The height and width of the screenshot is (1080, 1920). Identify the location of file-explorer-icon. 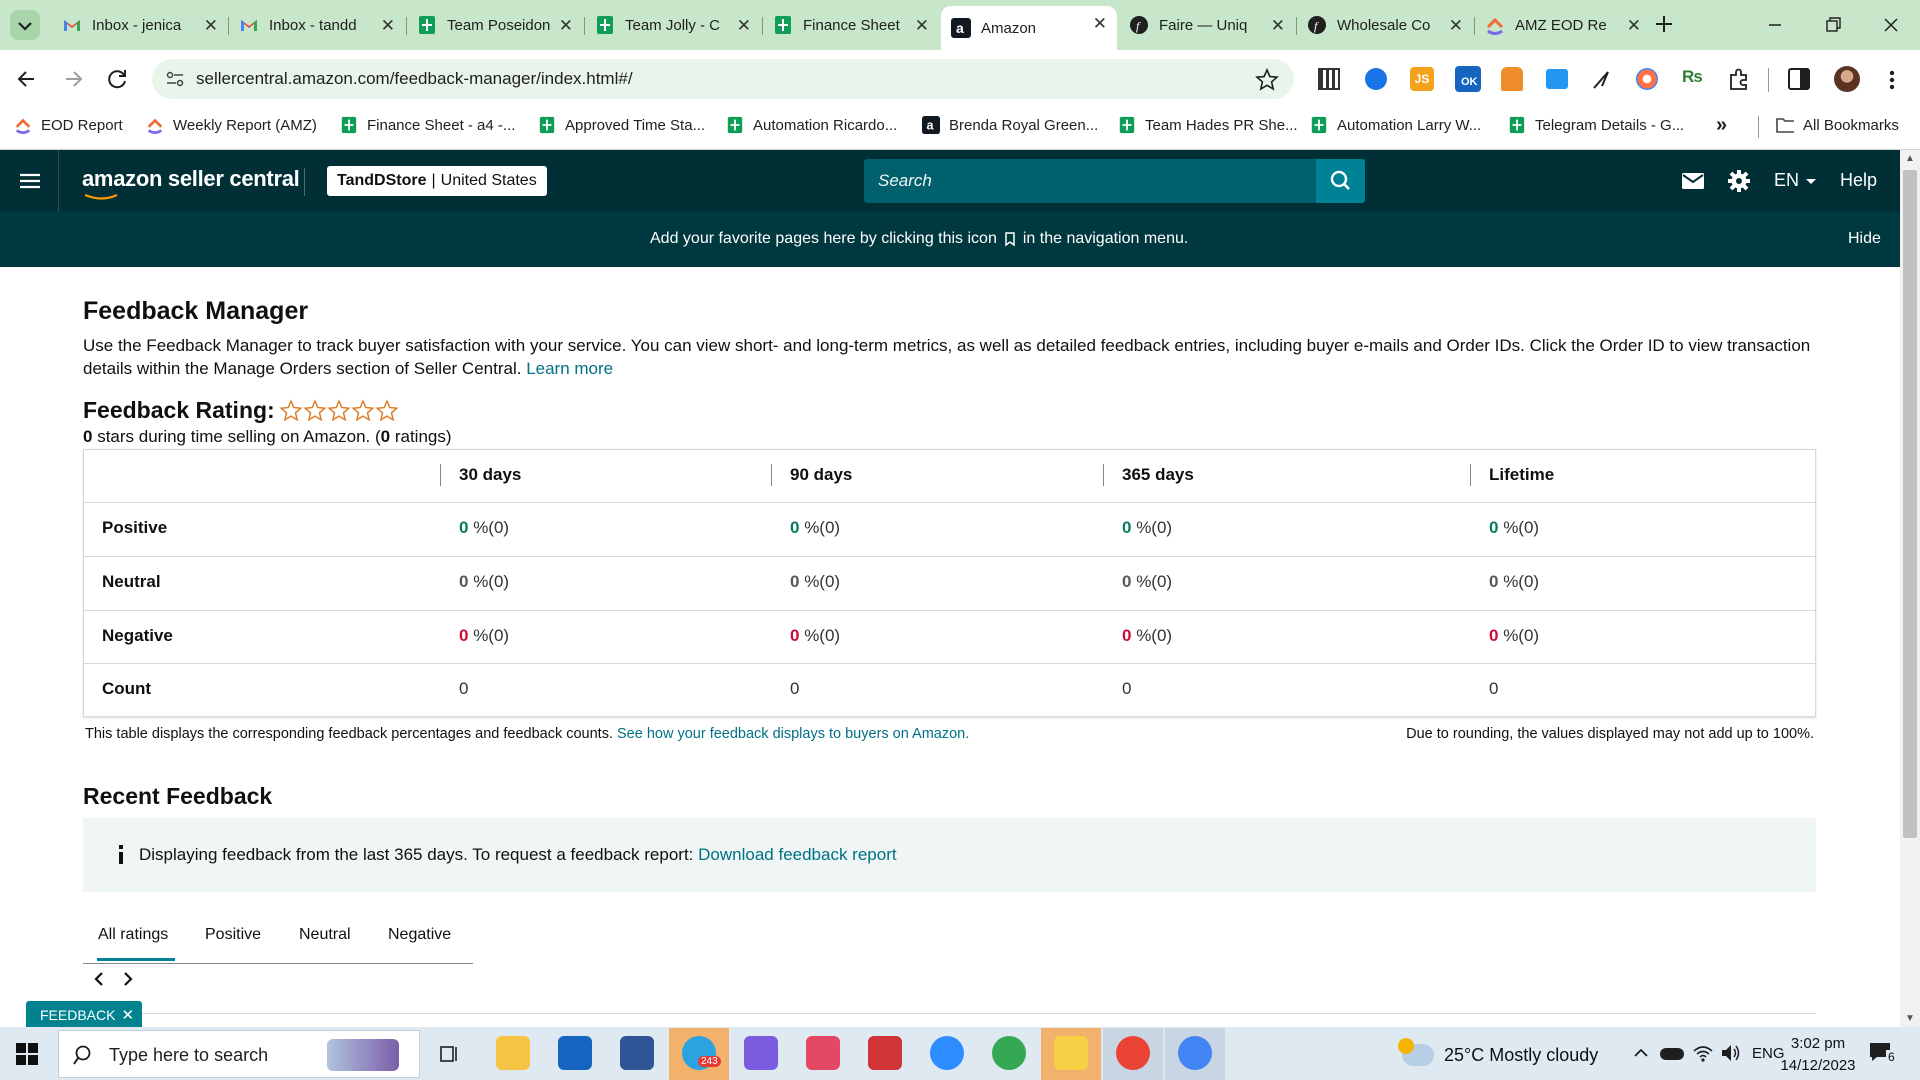
(513, 1053).